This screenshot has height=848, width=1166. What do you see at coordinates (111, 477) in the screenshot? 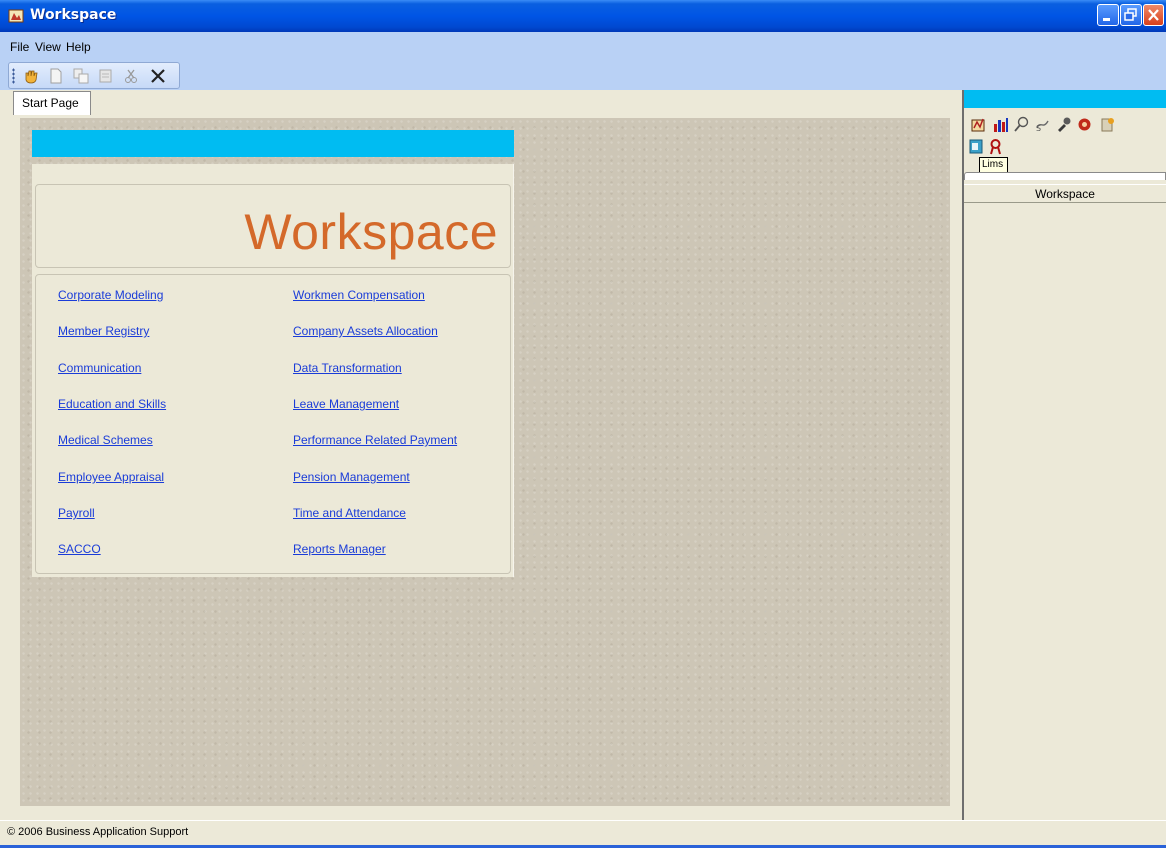
I see `link-employee-appraisal: Employee Appraisal` at bounding box center [111, 477].